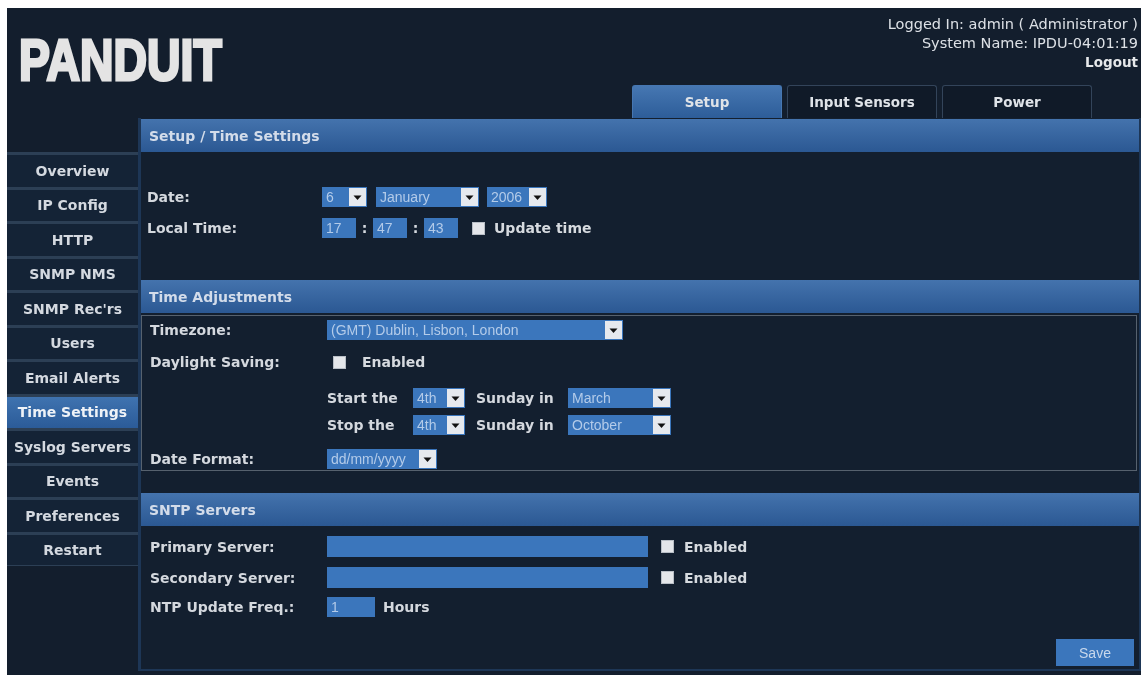 Image resolution: width=1148 pixels, height=679 pixels. What do you see at coordinates (192, 228) in the screenshot?
I see `field-label: Local Time:` at bounding box center [192, 228].